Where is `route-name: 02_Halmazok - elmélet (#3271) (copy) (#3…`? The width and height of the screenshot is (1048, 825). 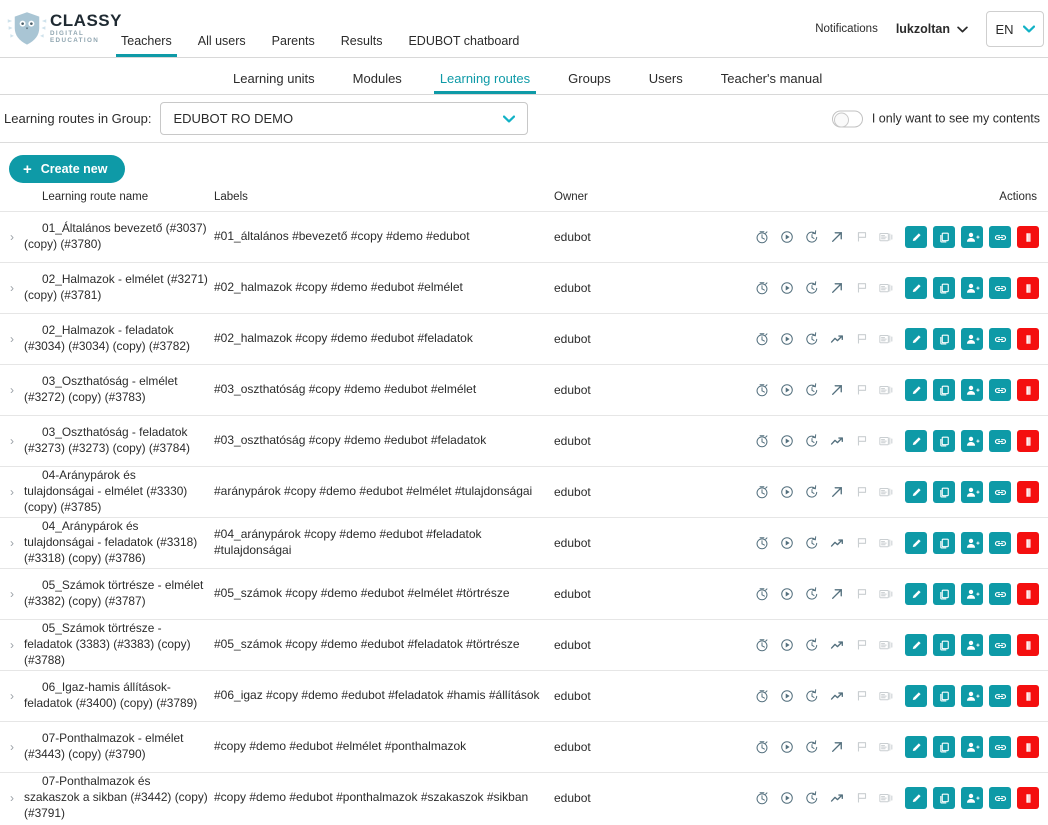
route-name: 02_Halmazok - elmélet (#3271) (copy) (#3… is located at coordinates (119, 287).